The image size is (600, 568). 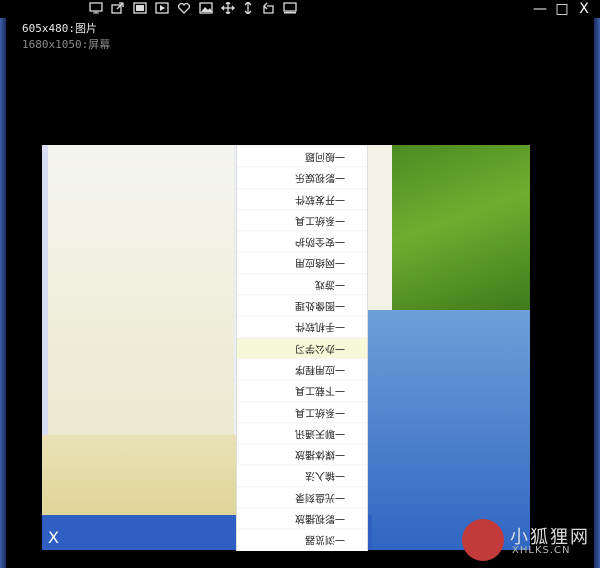 What do you see at coordinates (302, 496) in the screenshot?
I see `menu-item: 一光盘刻录` at bounding box center [302, 496].